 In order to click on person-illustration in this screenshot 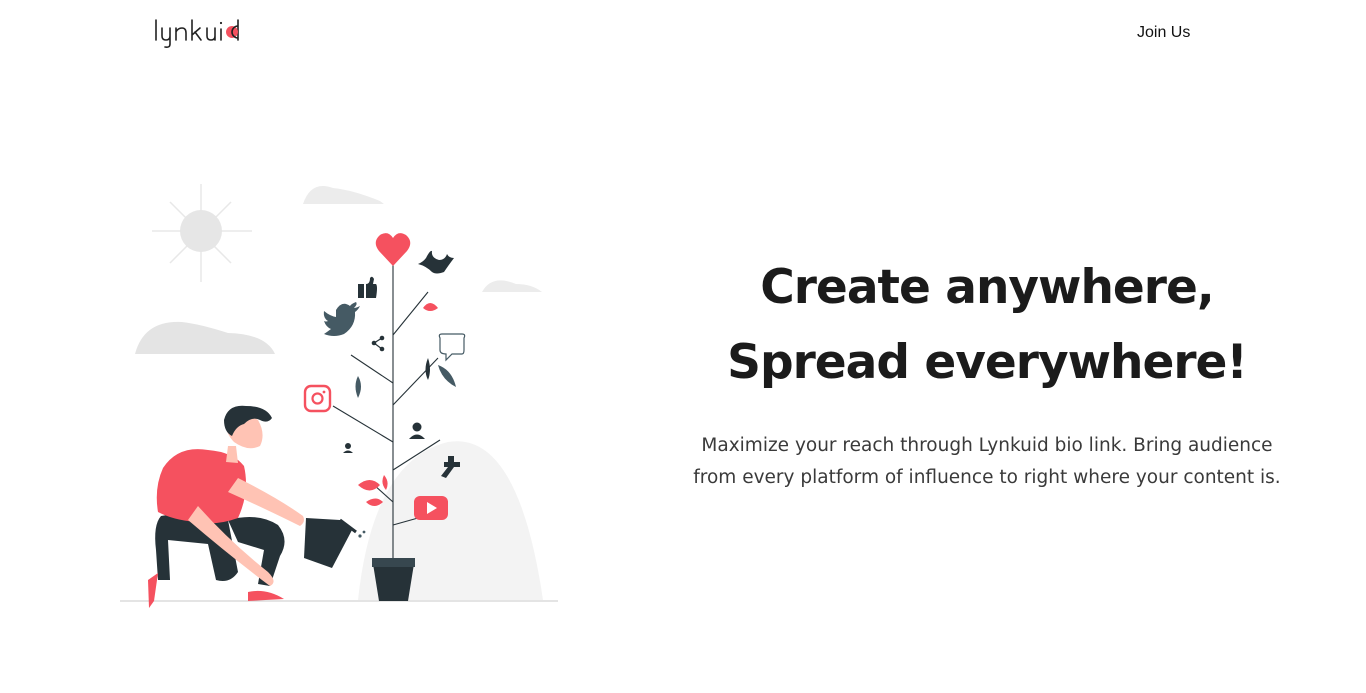, I will do `click(257, 506)`.